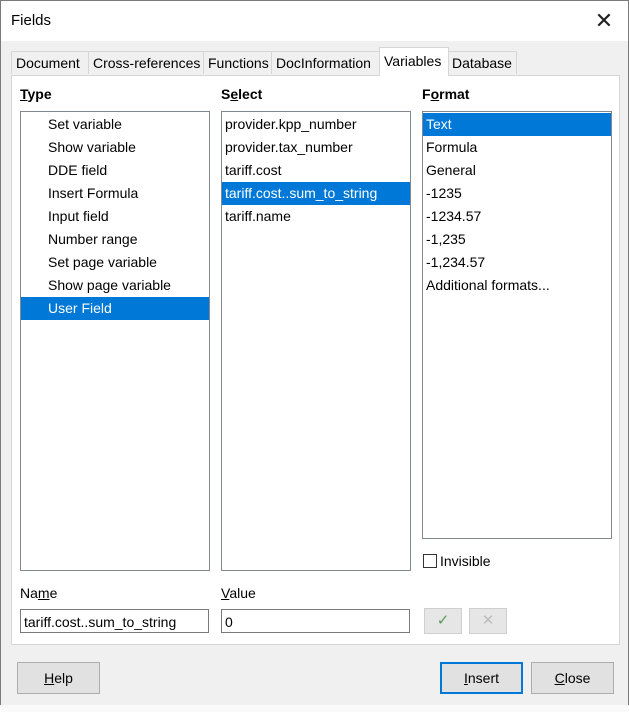 The image size is (629, 712). Describe the element at coordinates (115, 239) in the screenshot. I see `type-list-item: Number range` at that location.